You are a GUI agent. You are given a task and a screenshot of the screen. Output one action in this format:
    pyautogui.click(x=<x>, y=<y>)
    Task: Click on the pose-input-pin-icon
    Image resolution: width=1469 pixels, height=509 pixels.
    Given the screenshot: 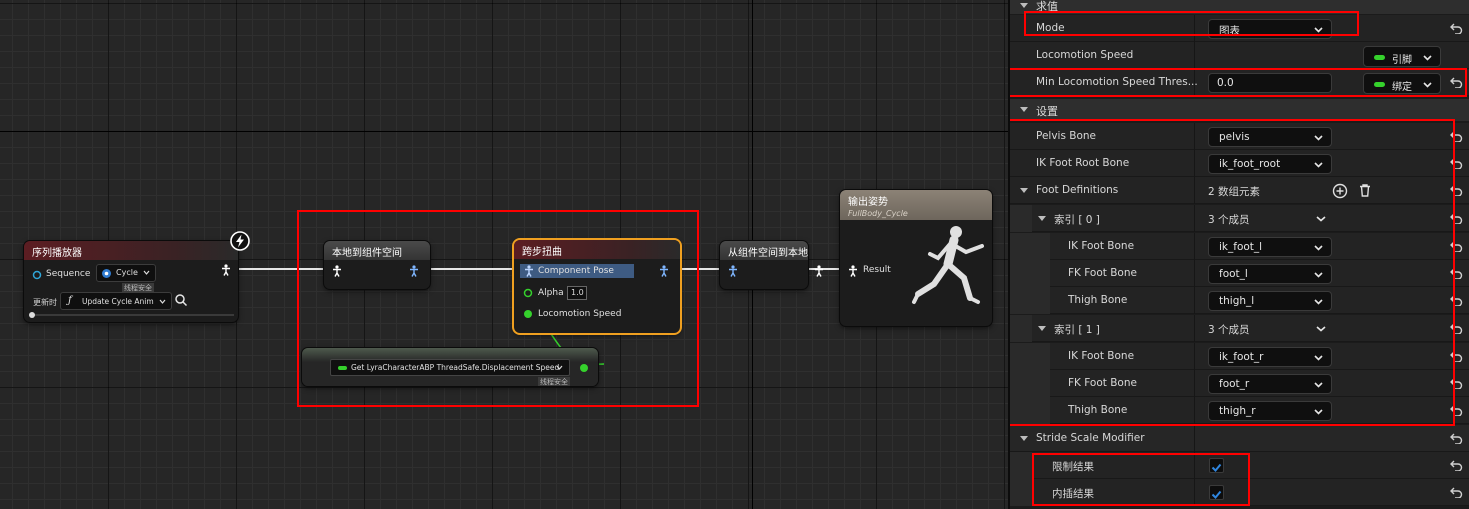 What is the action you would take?
    pyautogui.click(x=337, y=271)
    